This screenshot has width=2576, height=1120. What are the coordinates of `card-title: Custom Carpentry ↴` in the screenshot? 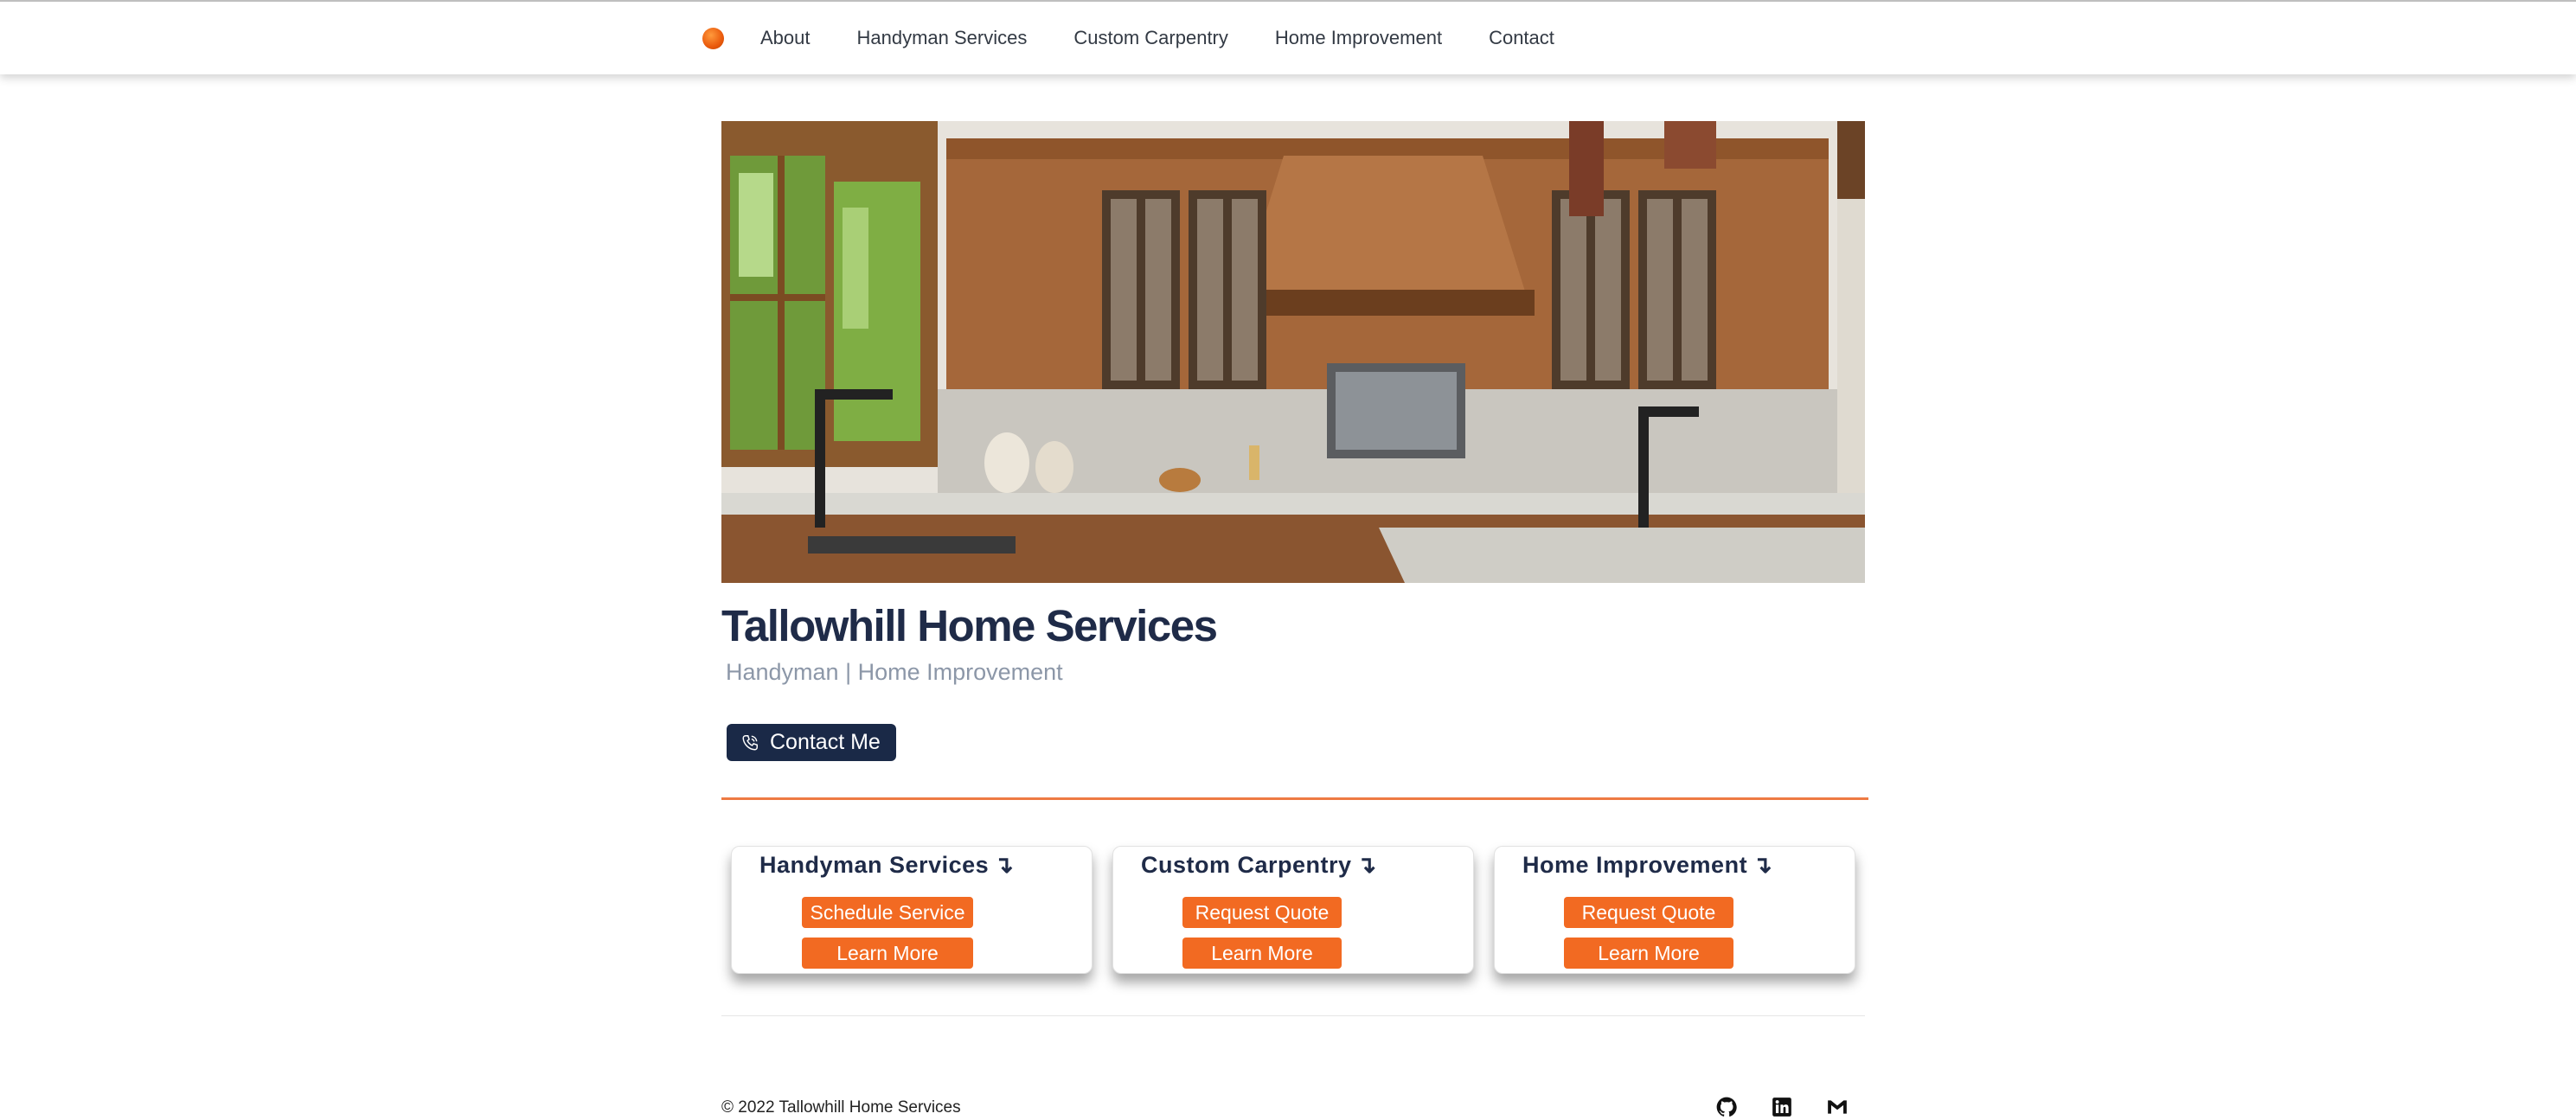 It's located at (1259, 865).